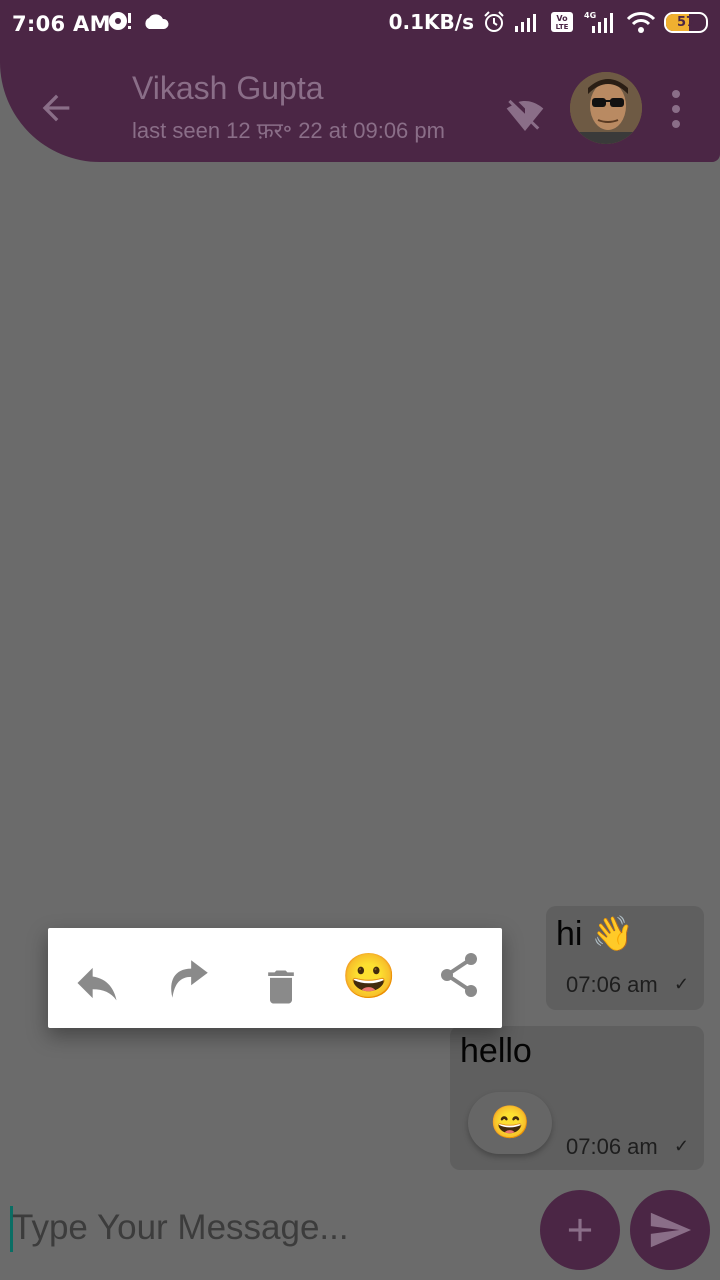 Image resolution: width=720 pixels, height=1280 pixels. I want to click on emoji-react-button: 😀, so click(369, 977).